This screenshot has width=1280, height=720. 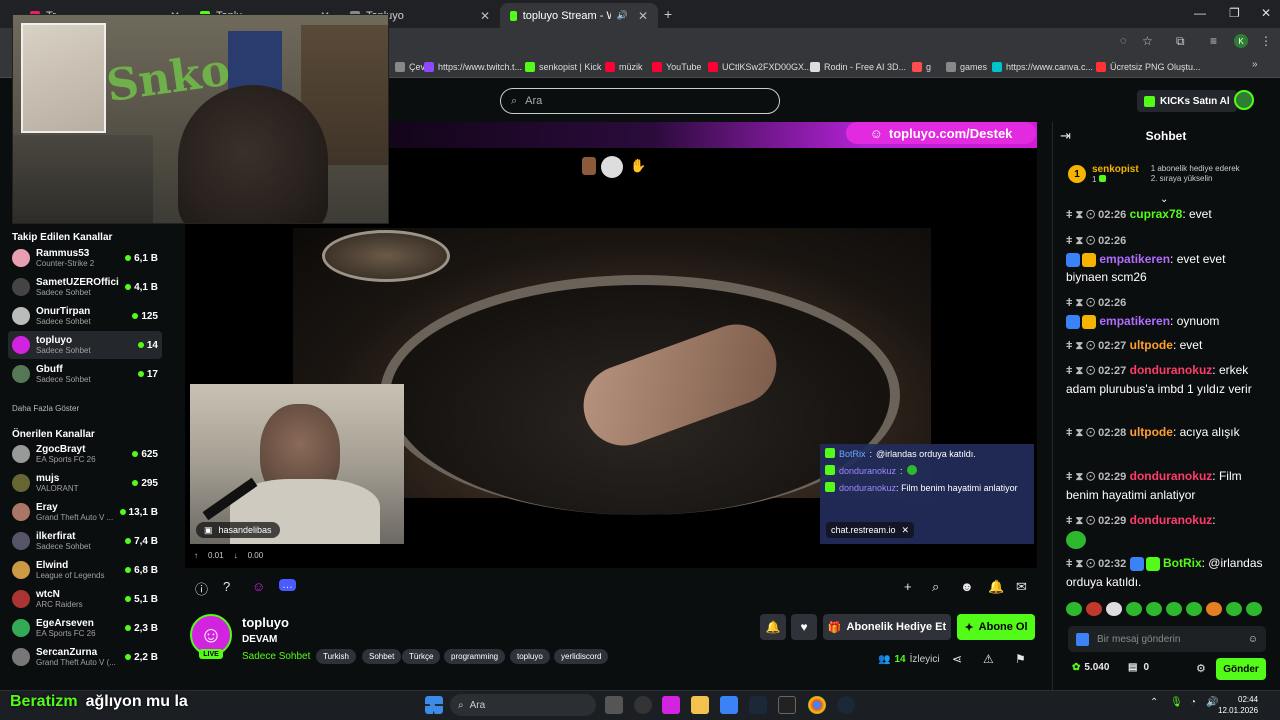 What do you see at coordinates (1180, 41) in the screenshot?
I see `extensions-icon: ⧉` at bounding box center [1180, 41].